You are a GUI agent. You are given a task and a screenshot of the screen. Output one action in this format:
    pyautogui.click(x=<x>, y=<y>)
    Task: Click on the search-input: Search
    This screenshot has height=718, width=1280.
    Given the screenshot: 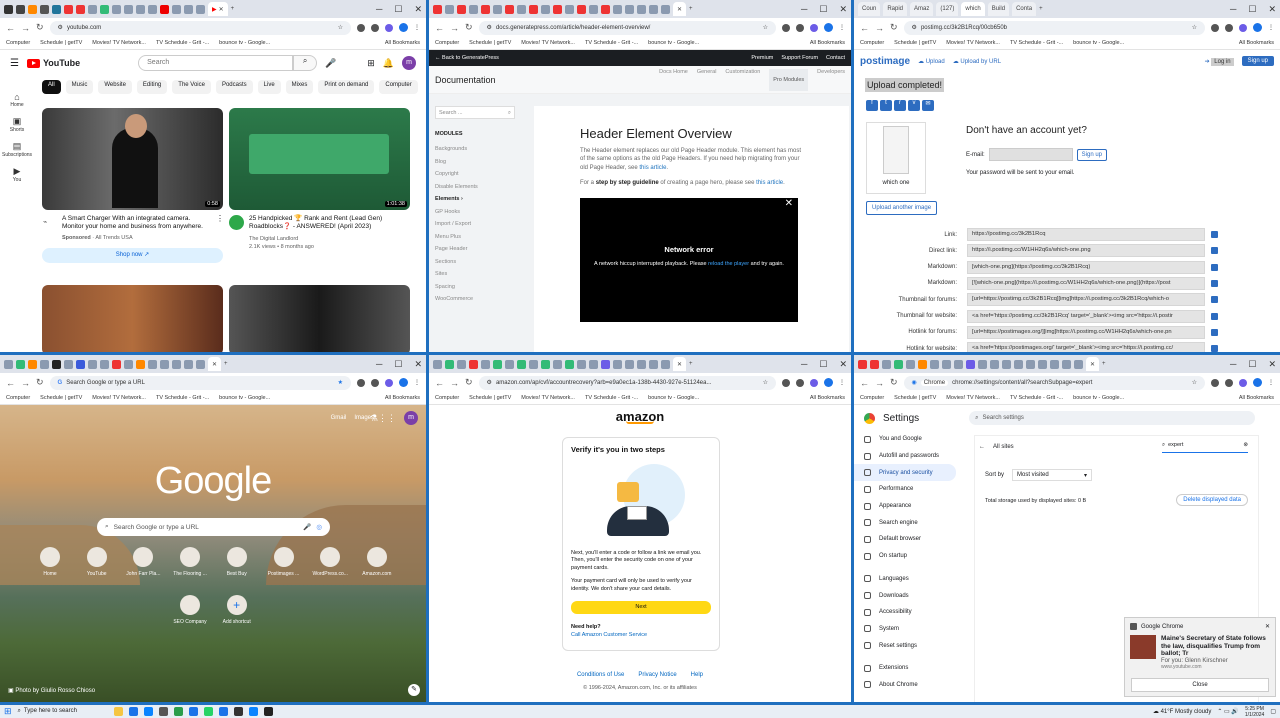 What is the action you would take?
    pyautogui.click(x=216, y=63)
    